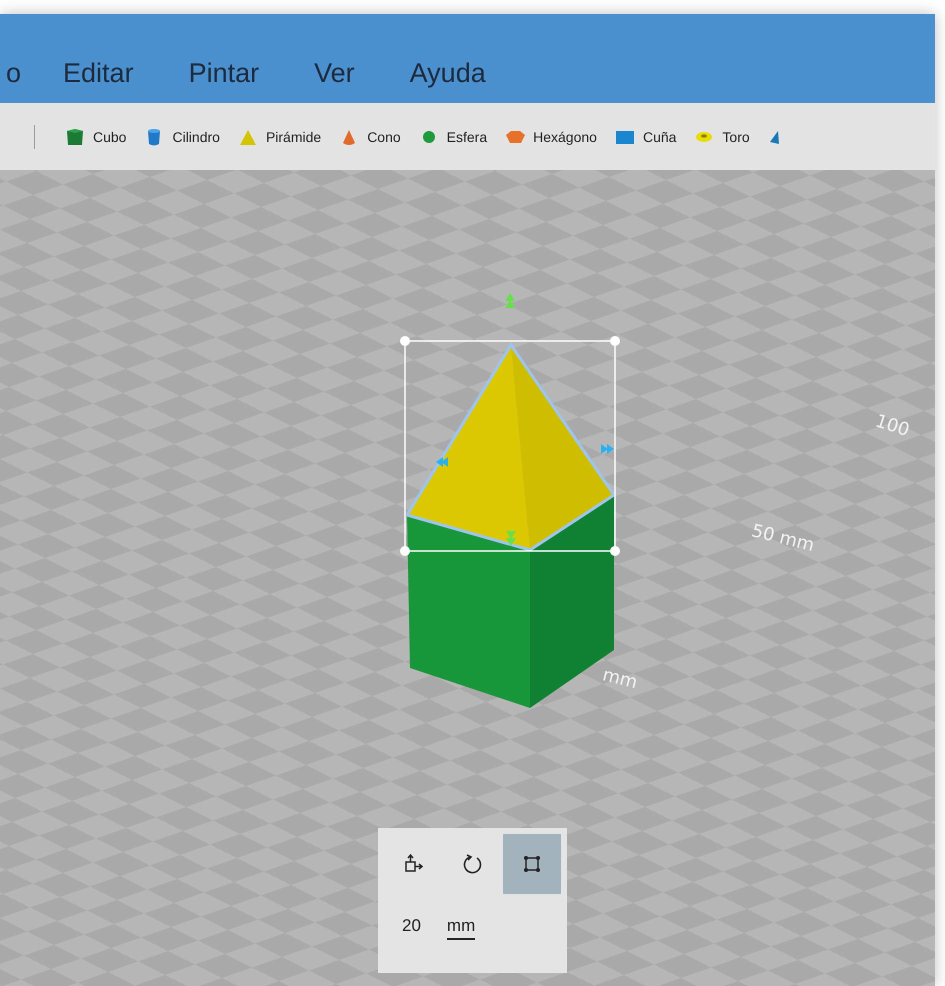 The height and width of the screenshot is (986, 945). I want to click on menu-item: Pintar, so click(224, 73).